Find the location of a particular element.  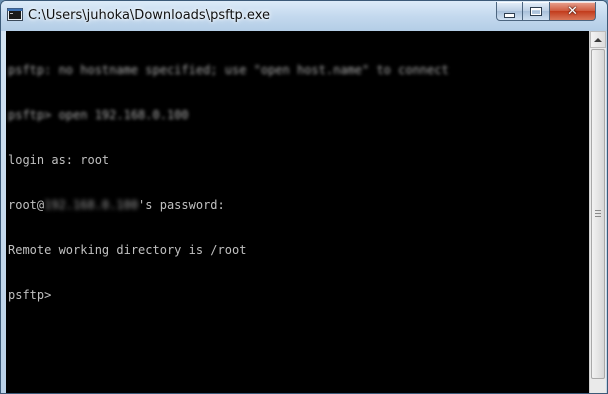

close-icon: ✕ is located at coordinates (572, 11).